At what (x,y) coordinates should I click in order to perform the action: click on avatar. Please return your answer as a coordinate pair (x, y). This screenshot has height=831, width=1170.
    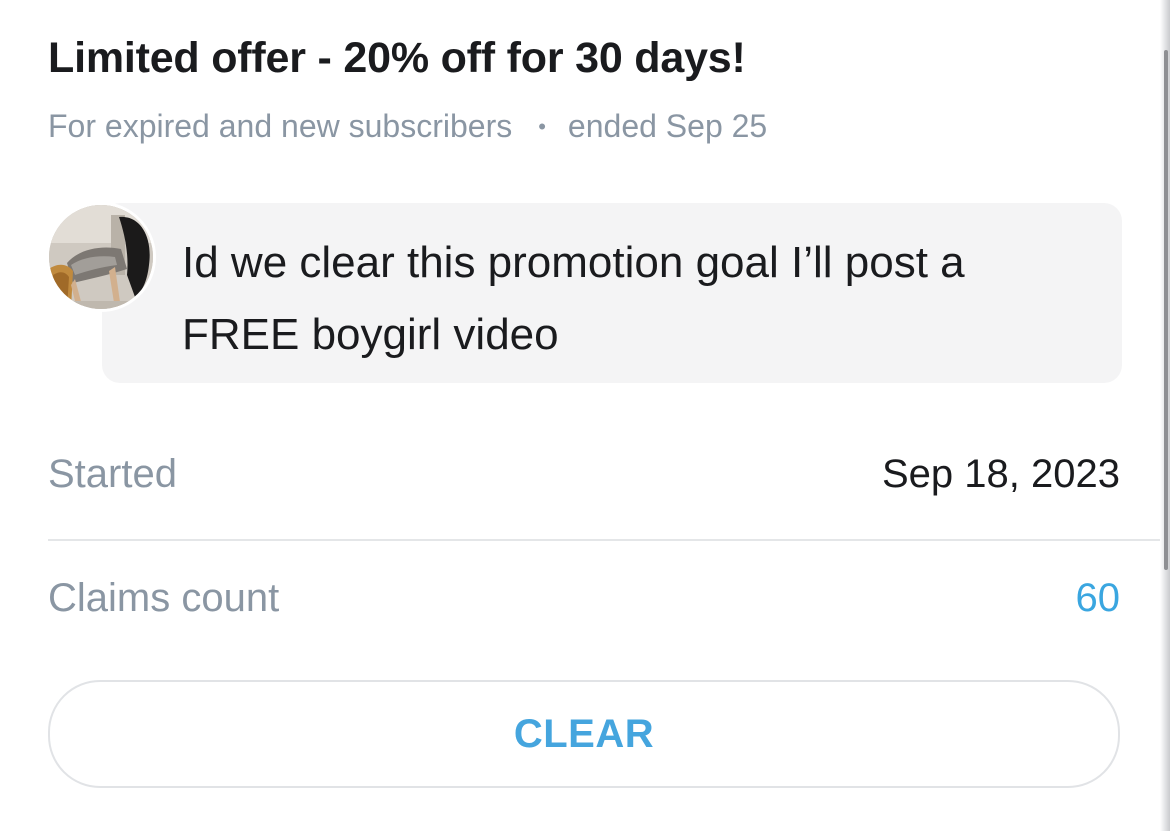
    Looking at the image, I should click on (101, 257).